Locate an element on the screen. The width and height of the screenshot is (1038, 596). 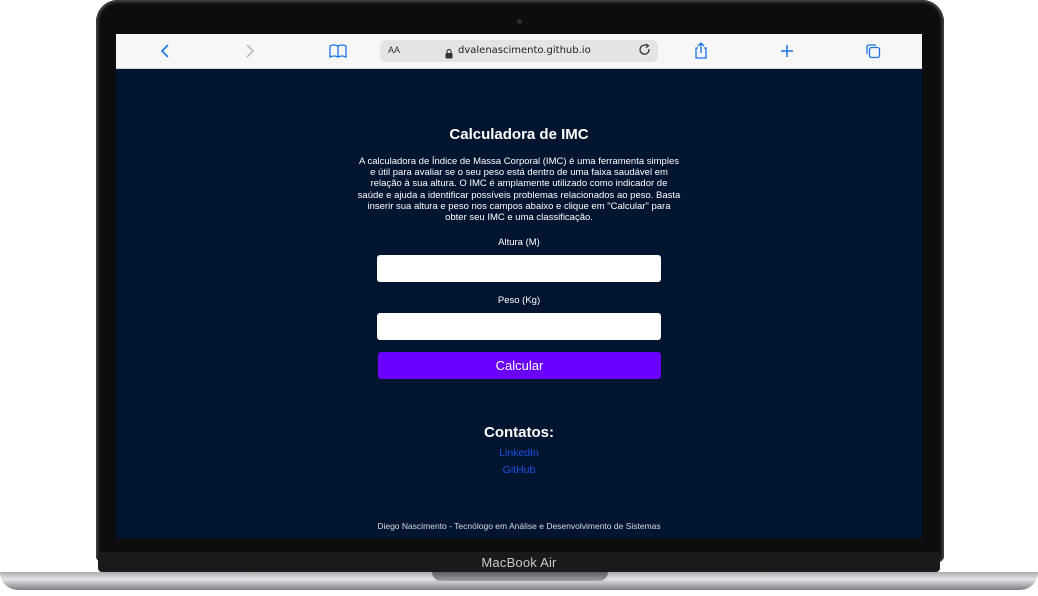
new-tab-icon is located at coordinates (787, 51).